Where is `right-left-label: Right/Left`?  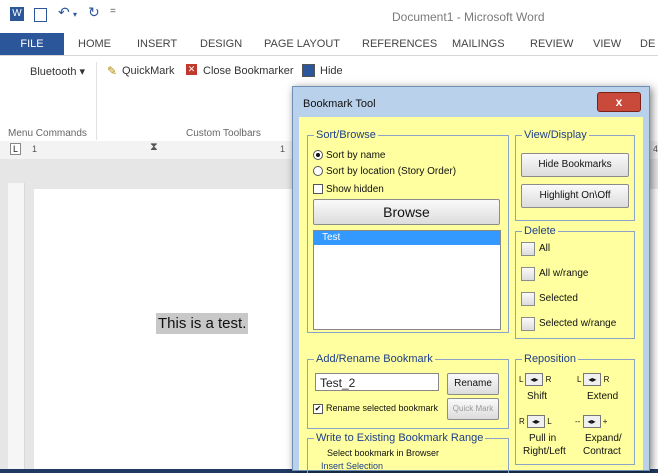
right-left-label: Right/Left is located at coordinates (544, 451).